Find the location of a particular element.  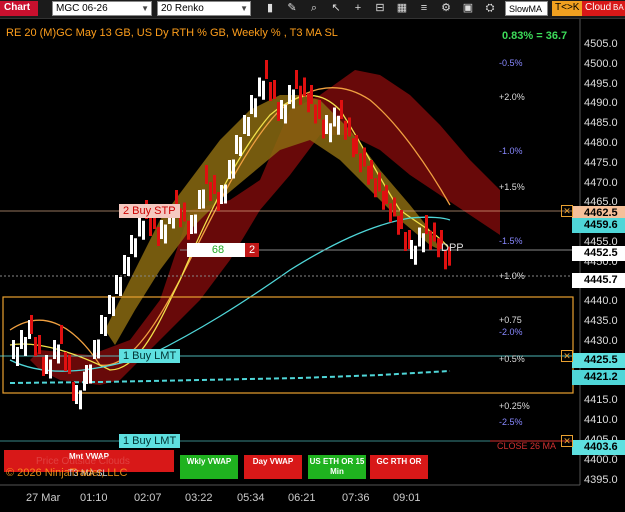

bar-type-selector: 20 Renko ▼ is located at coordinates (204, 8).